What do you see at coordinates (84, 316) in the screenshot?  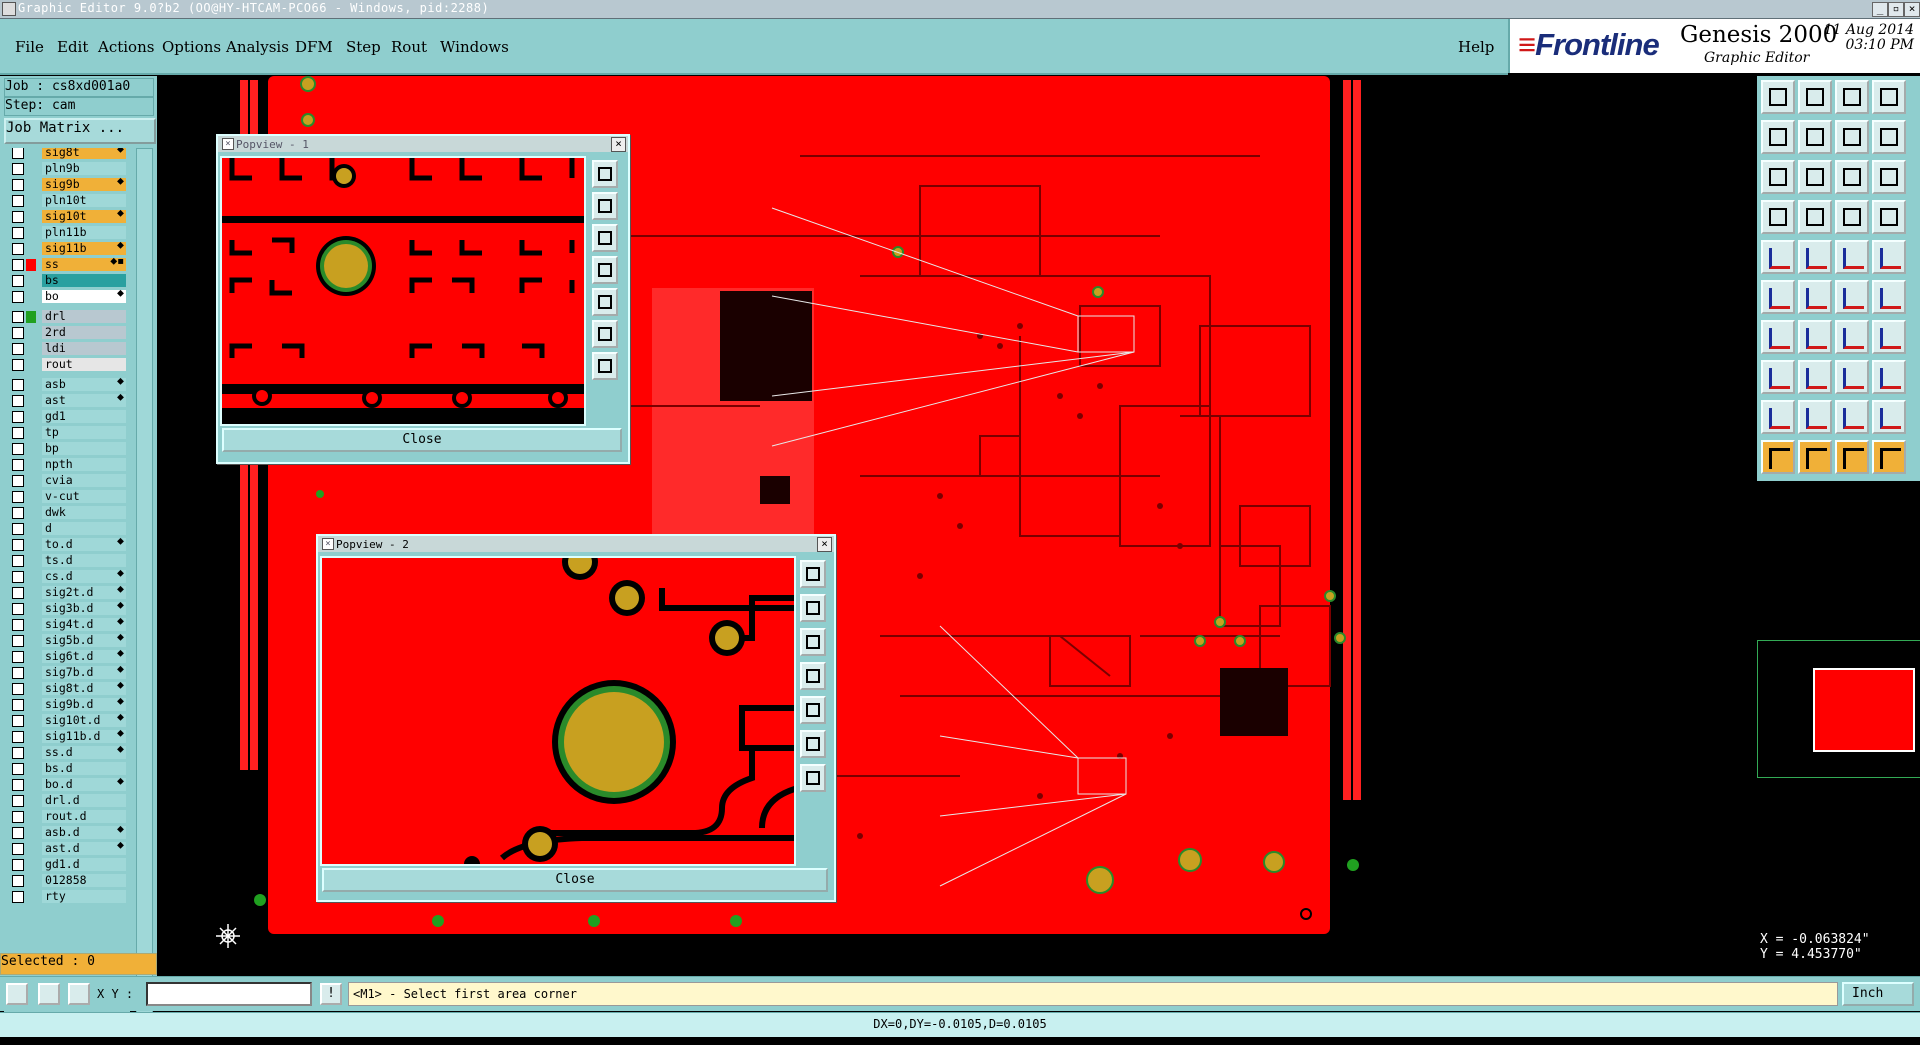 I see `layer-name: drl` at bounding box center [84, 316].